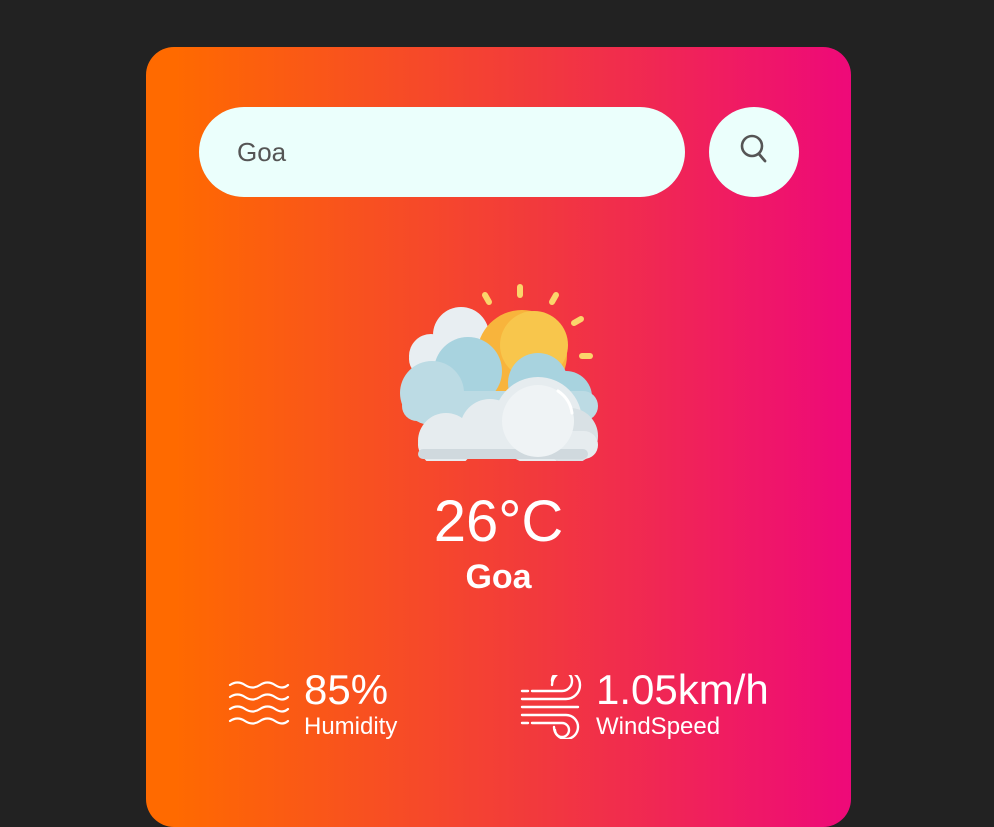 The height and width of the screenshot is (827, 994). I want to click on wind-stat: 1.05km/h WindSpeed, so click(650, 707).